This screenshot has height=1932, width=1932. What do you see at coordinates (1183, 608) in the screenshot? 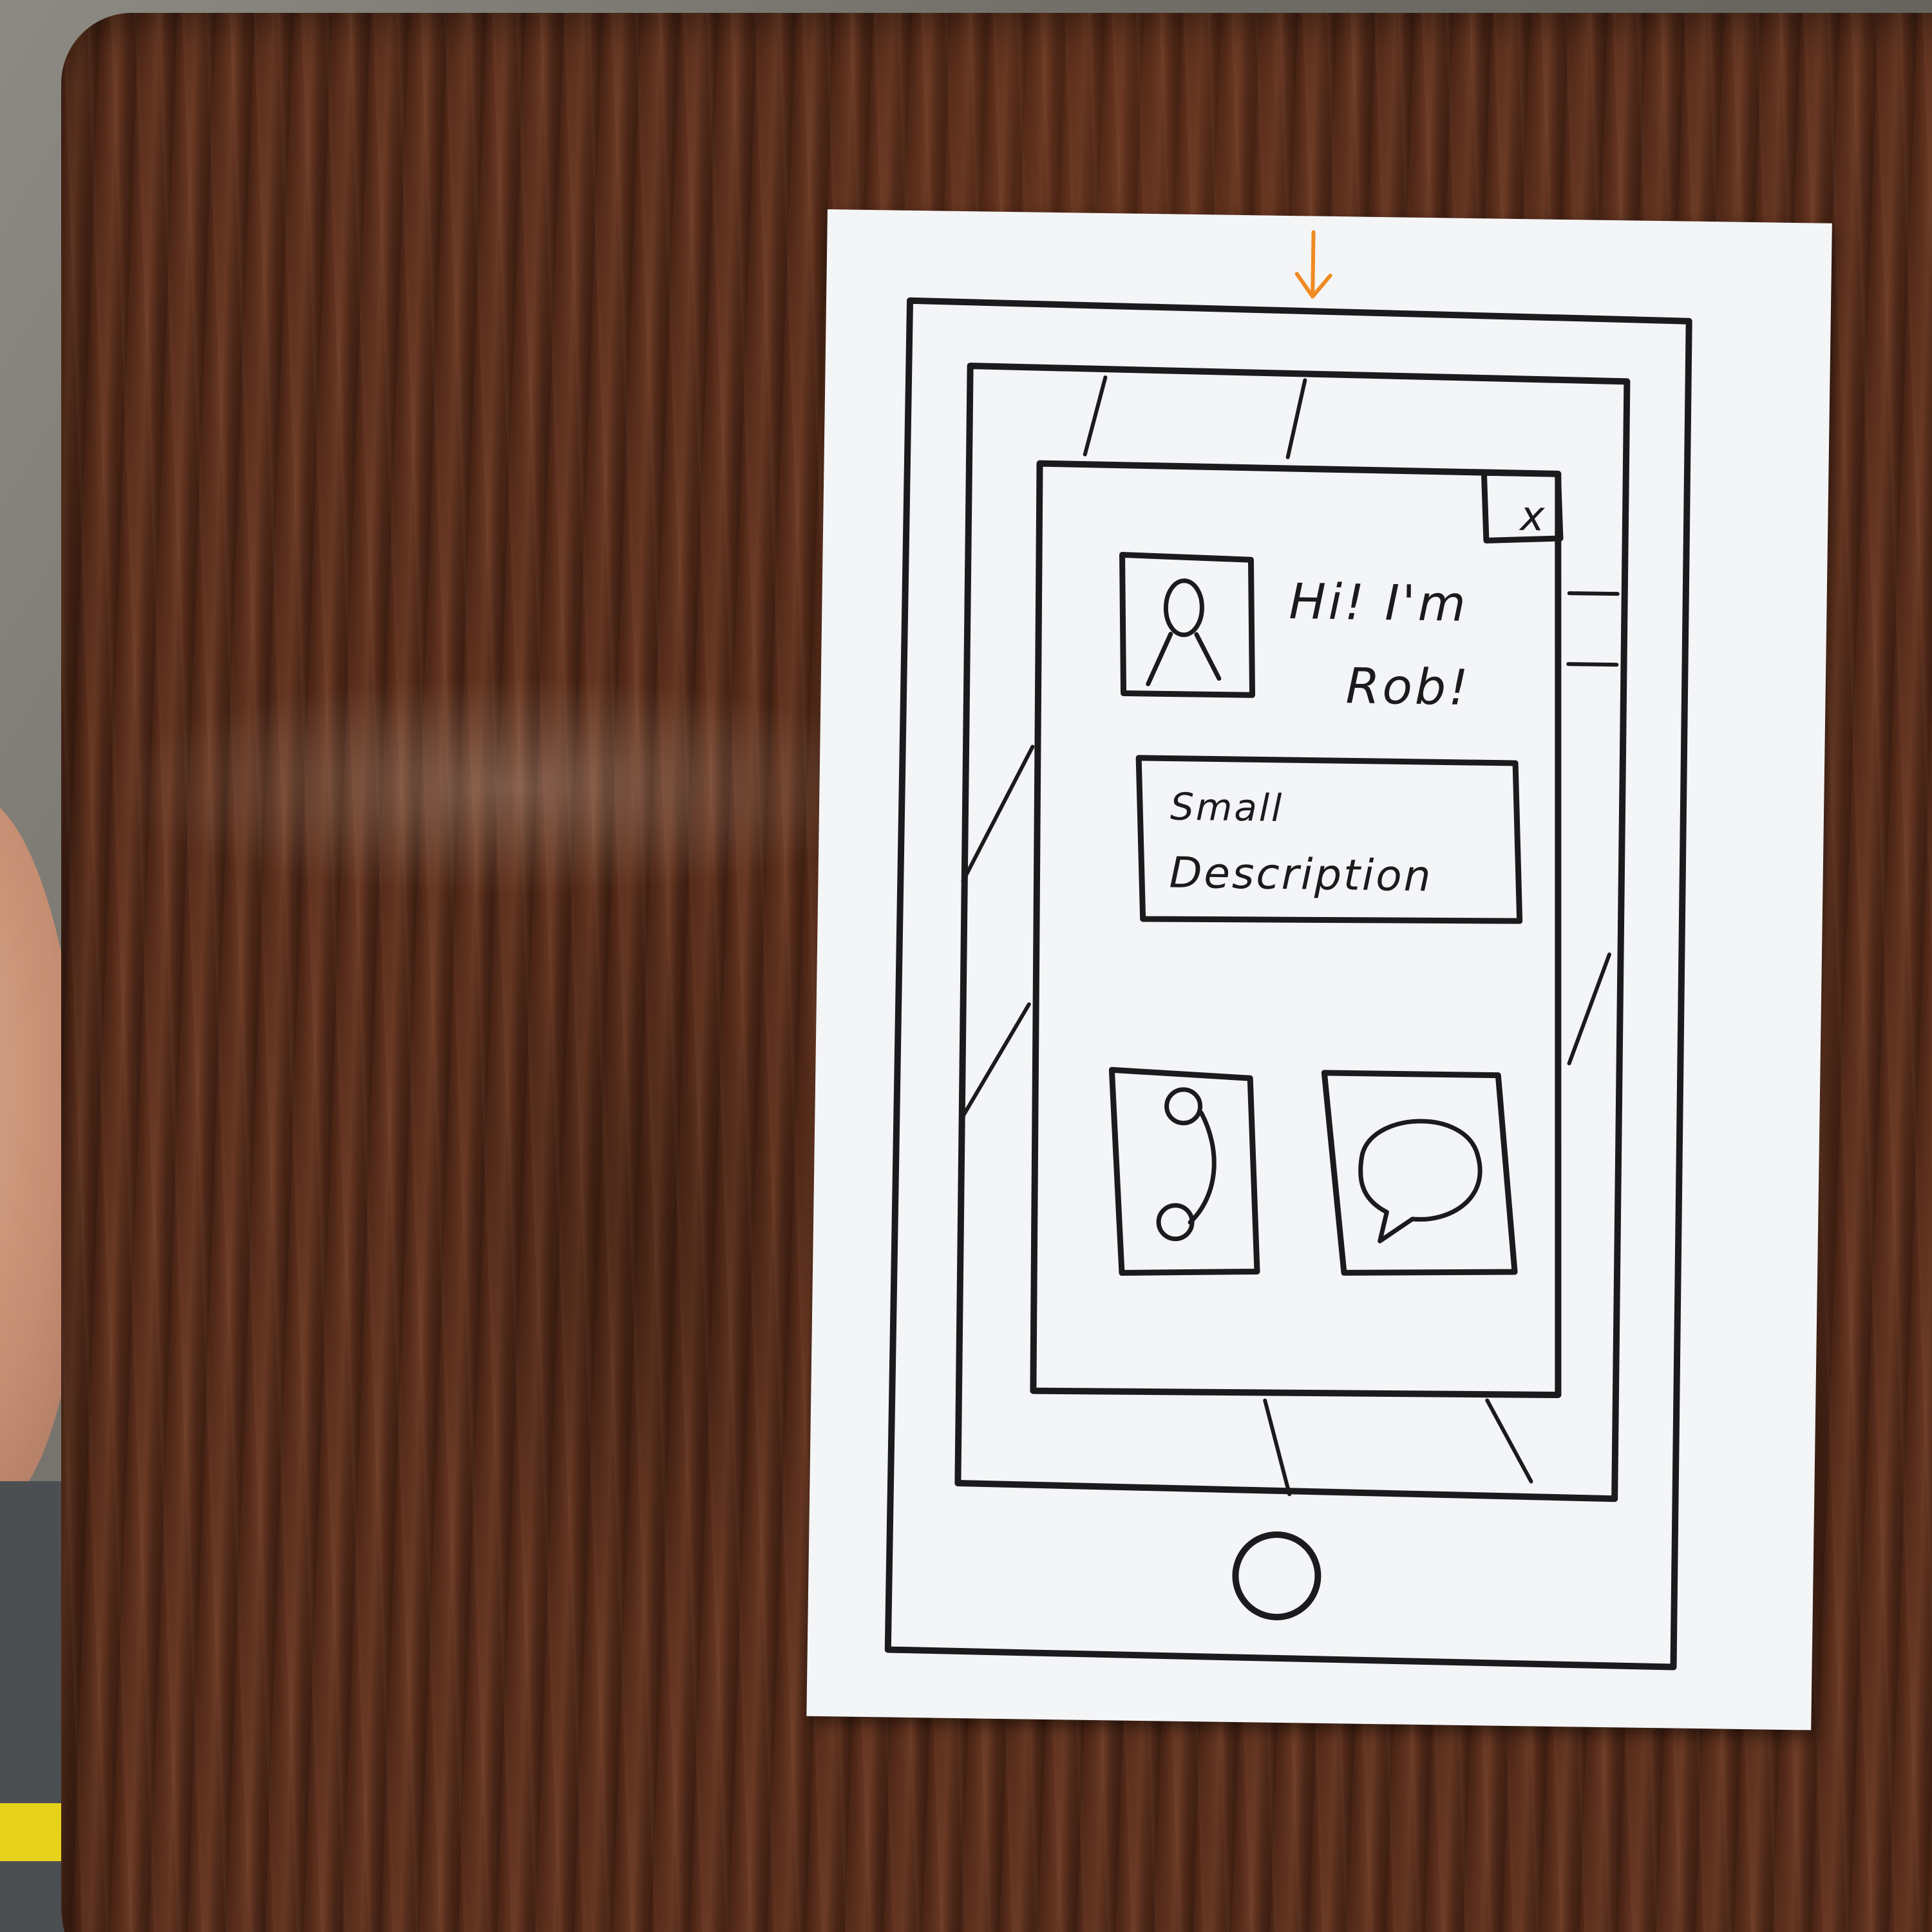
I see `profile-avatar-icon` at bounding box center [1183, 608].